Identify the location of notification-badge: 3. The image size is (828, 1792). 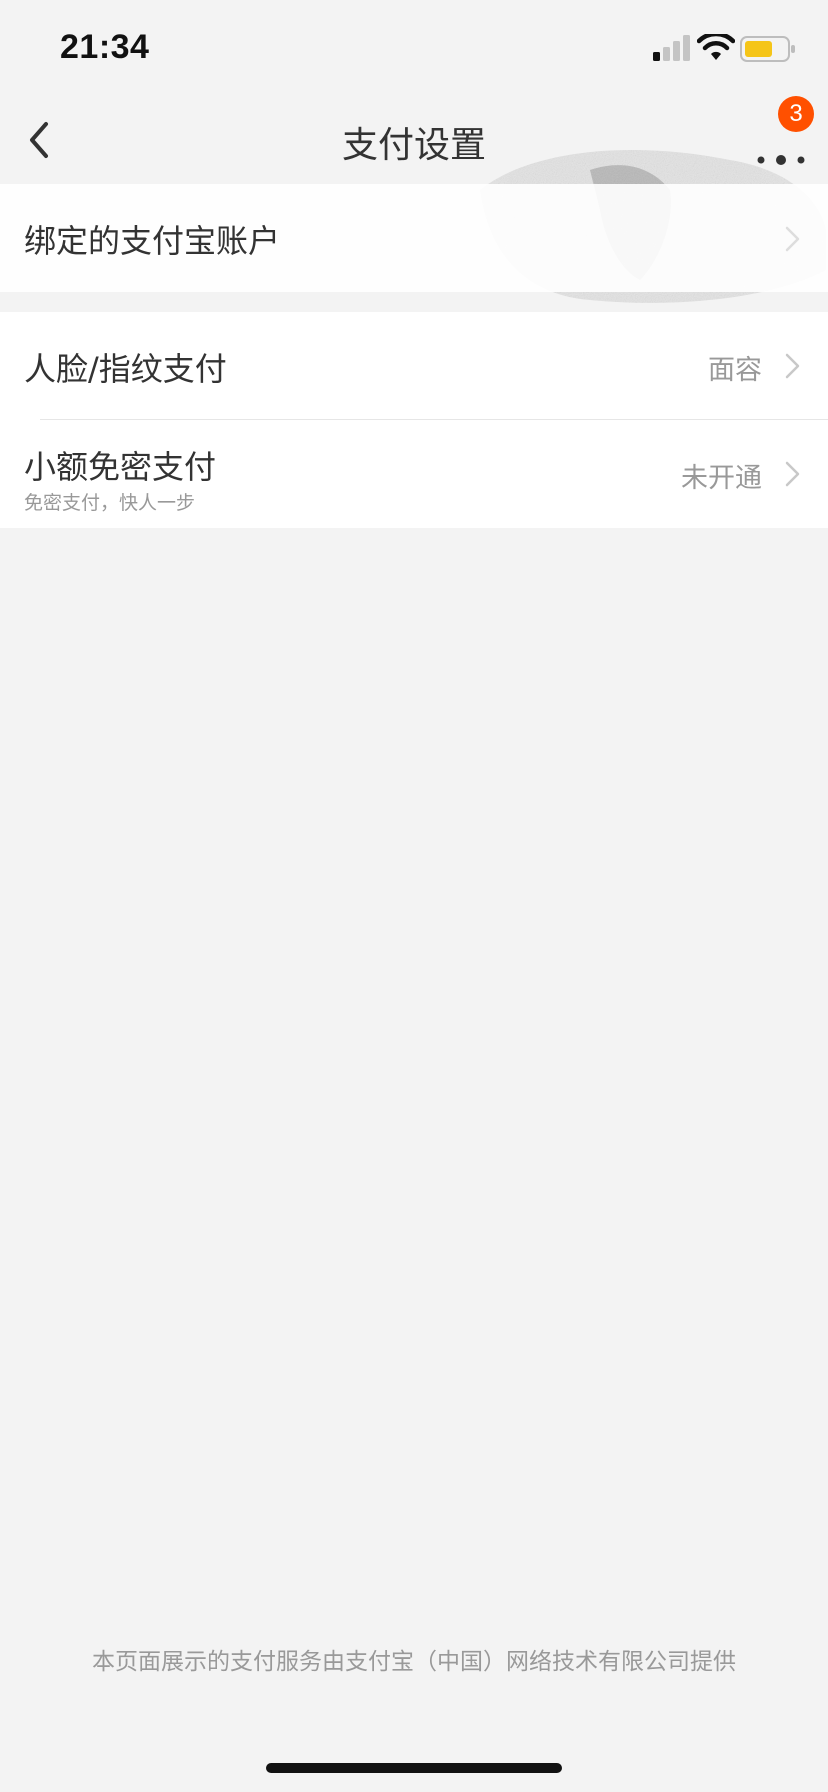
(796, 114).